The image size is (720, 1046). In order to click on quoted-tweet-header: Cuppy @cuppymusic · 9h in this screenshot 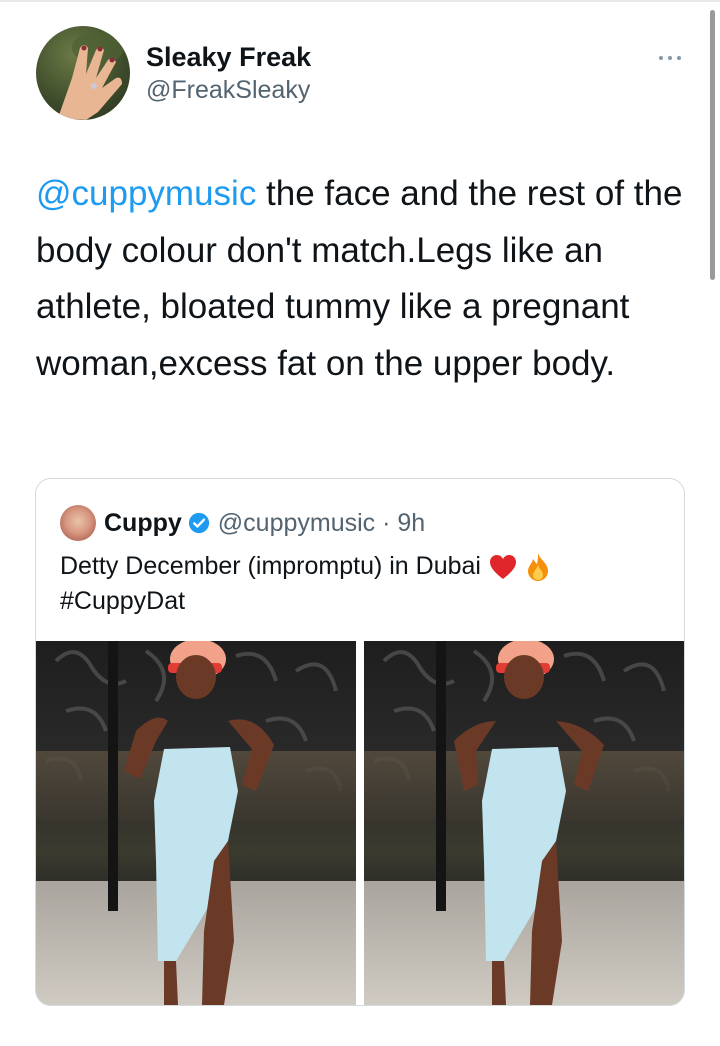, I will do `click(242, 523)`.